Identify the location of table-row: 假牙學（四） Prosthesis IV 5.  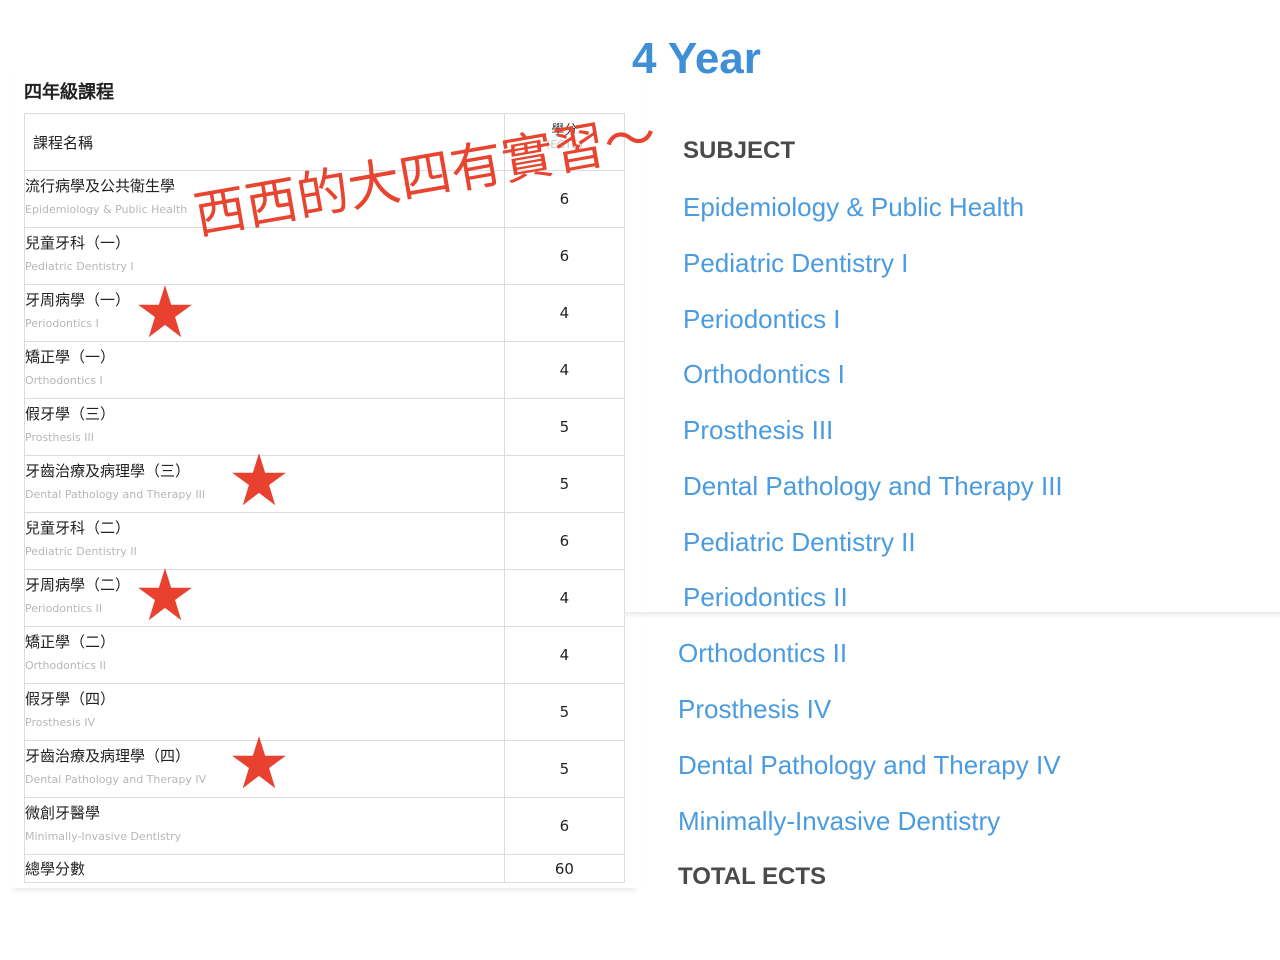
(325, 712).